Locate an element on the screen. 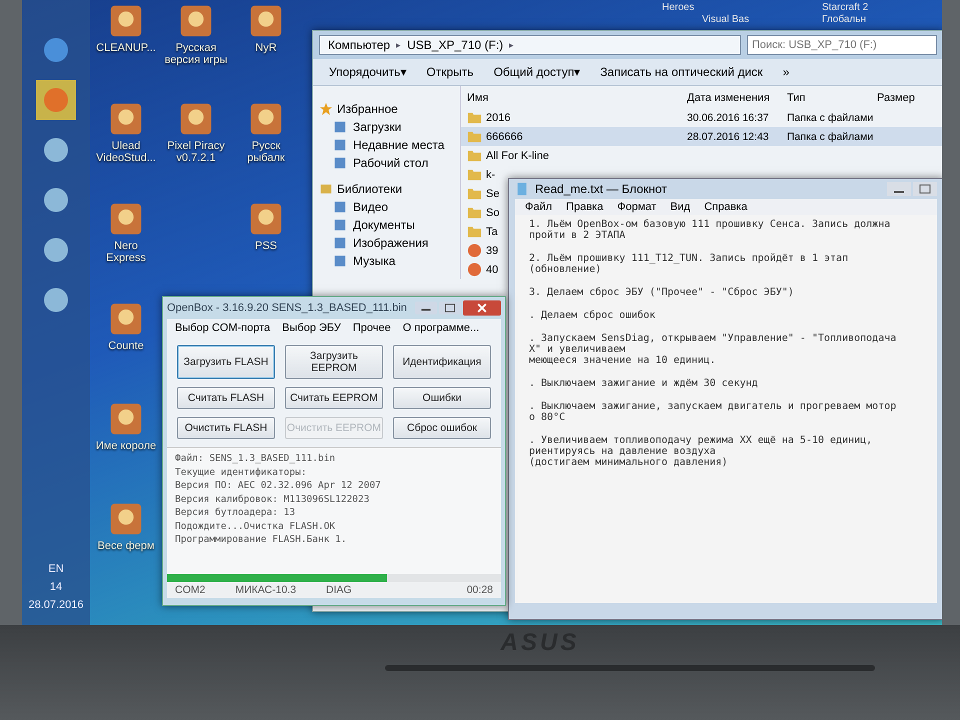 The width and height of the screenshot is (960, 720). desktop-icon-label: NyR is located at coordinates (266, 48).